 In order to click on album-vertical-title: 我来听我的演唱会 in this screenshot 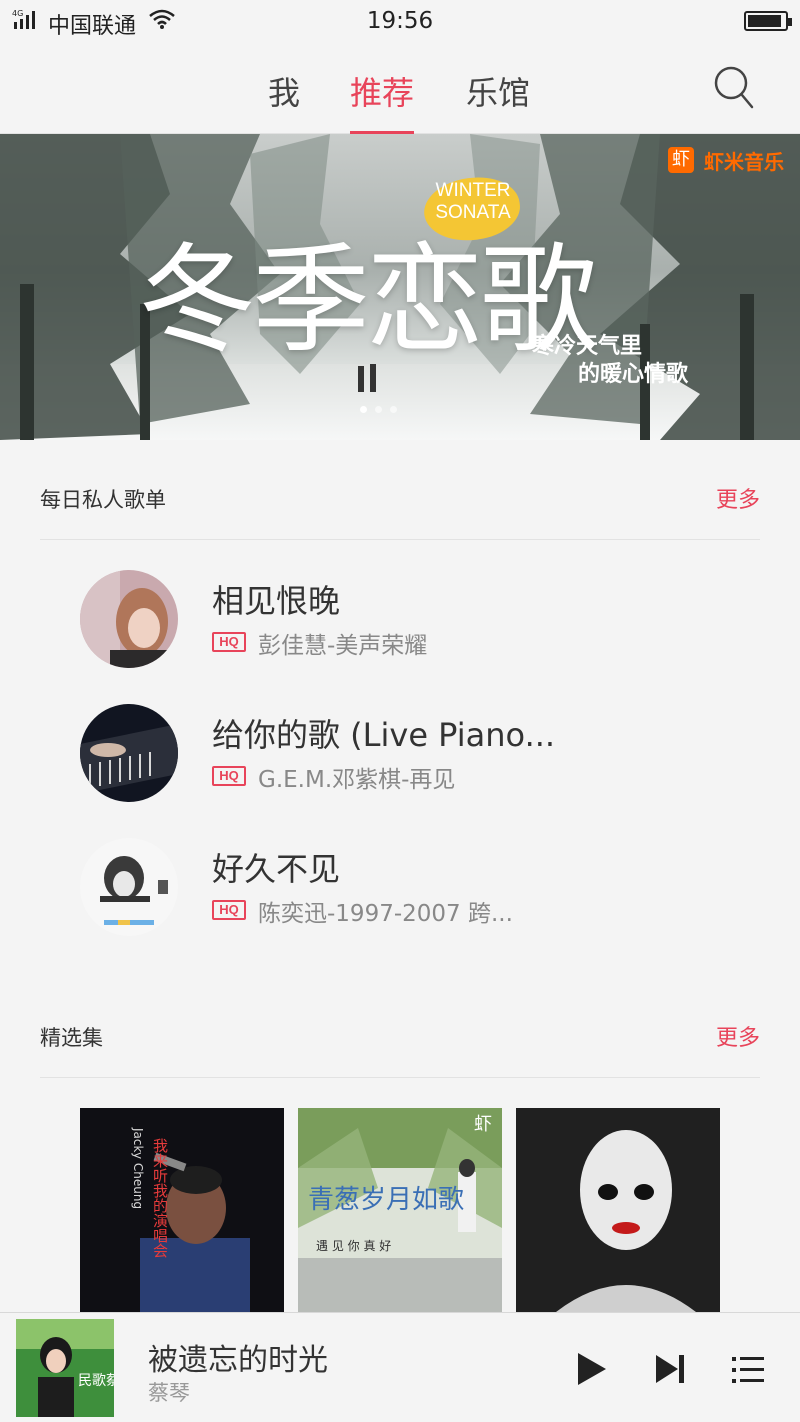, I will do `click(160, 1198)`.